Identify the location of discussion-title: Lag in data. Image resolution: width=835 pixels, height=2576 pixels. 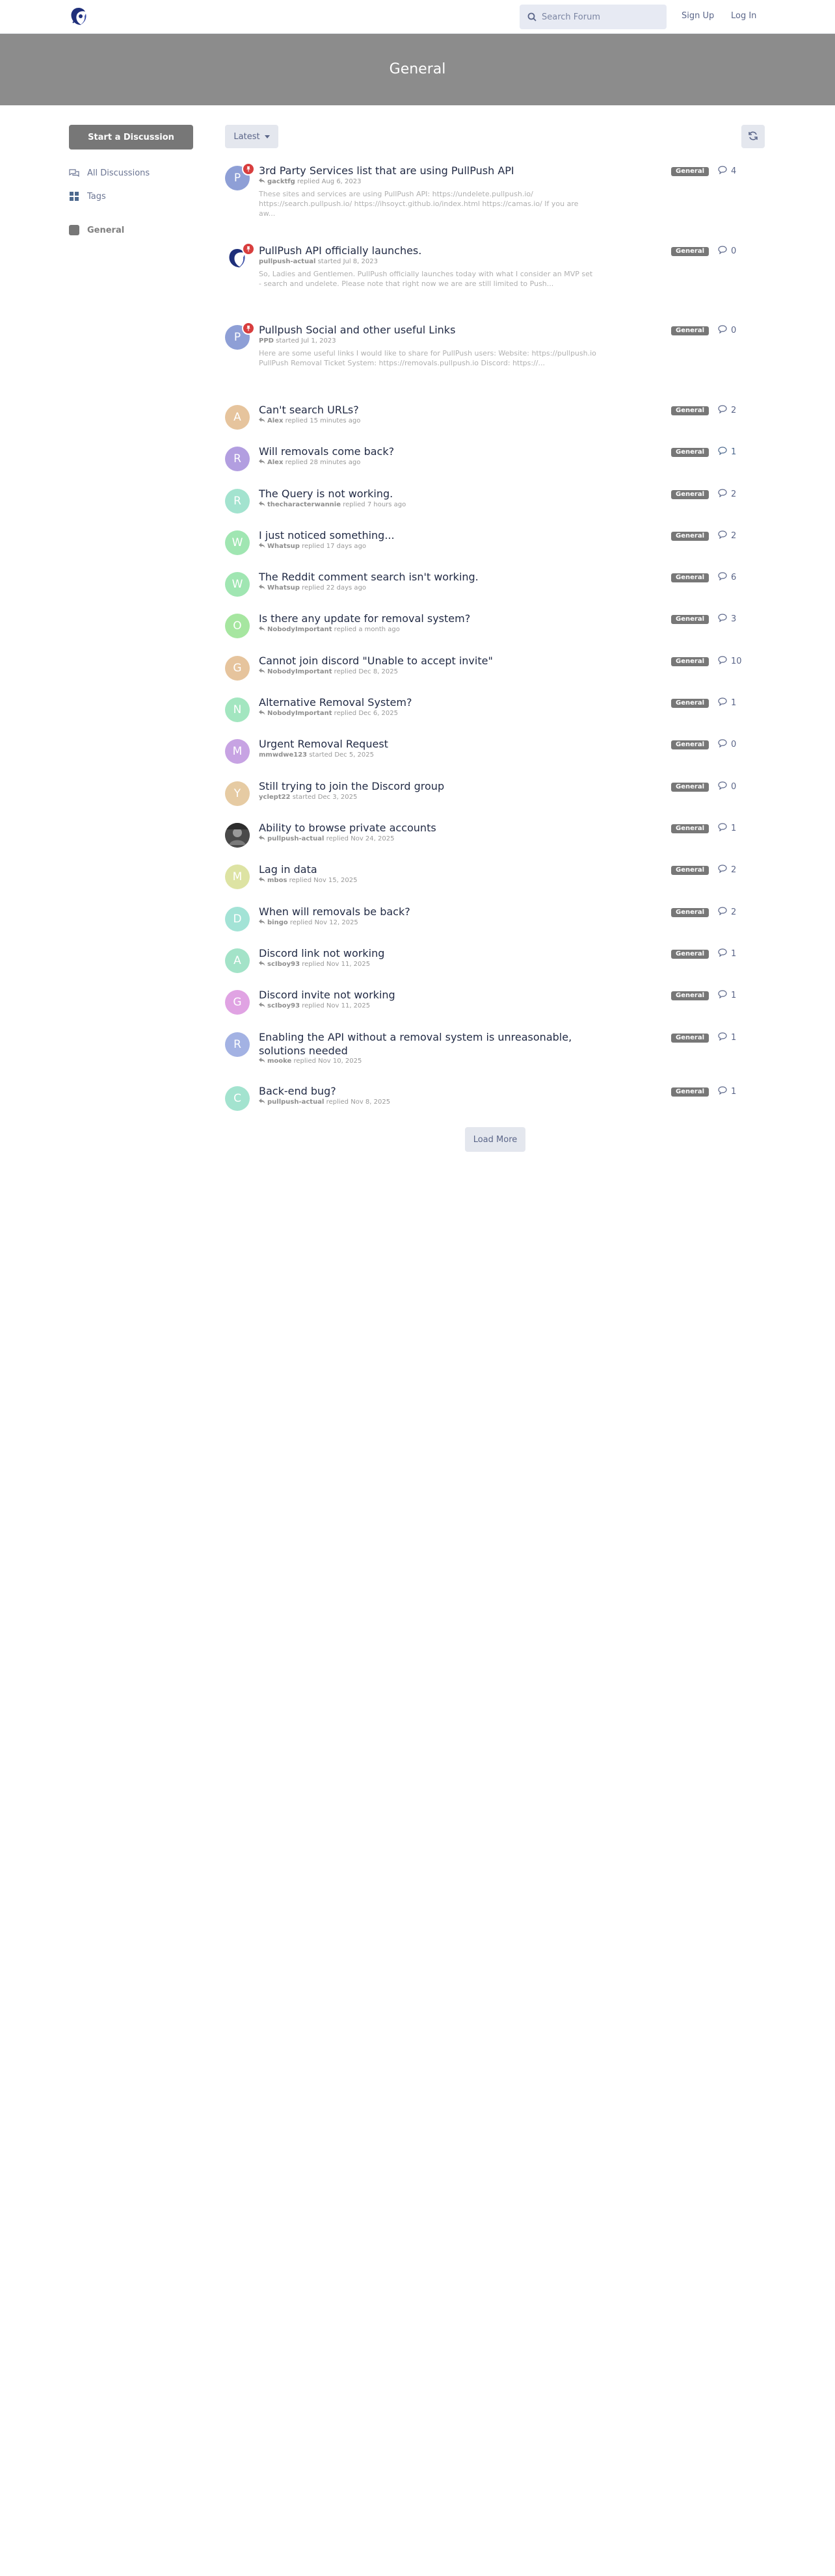
(434, 869).